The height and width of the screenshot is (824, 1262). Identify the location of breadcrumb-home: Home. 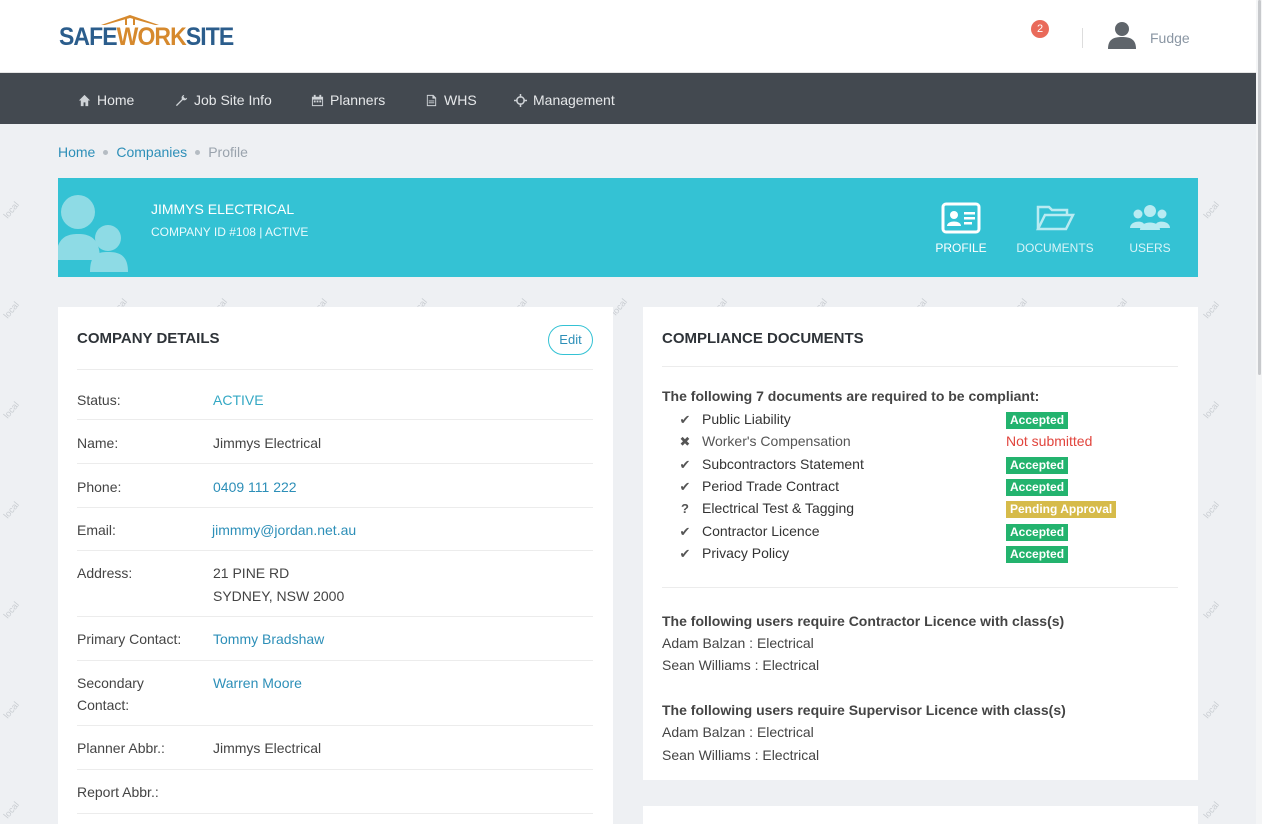
(76, 152).